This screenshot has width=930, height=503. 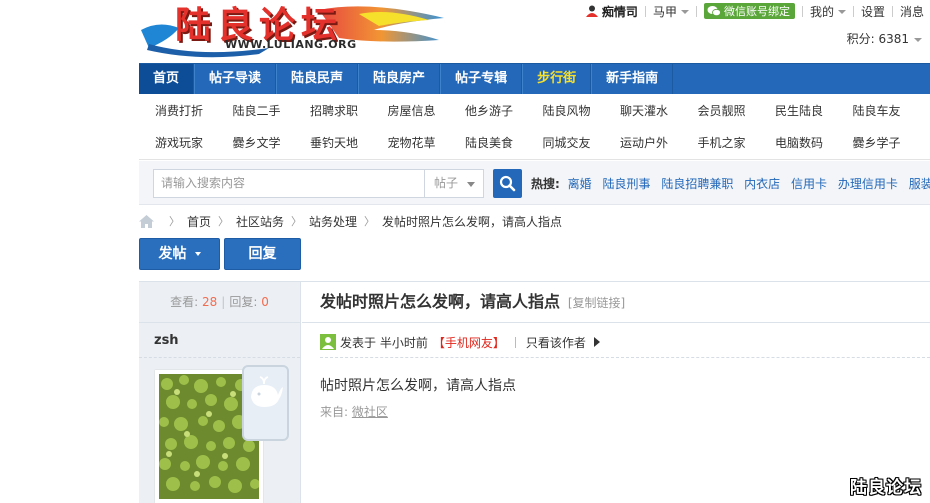 I want to click on author-name: zsh, so click(x=166, y=340).